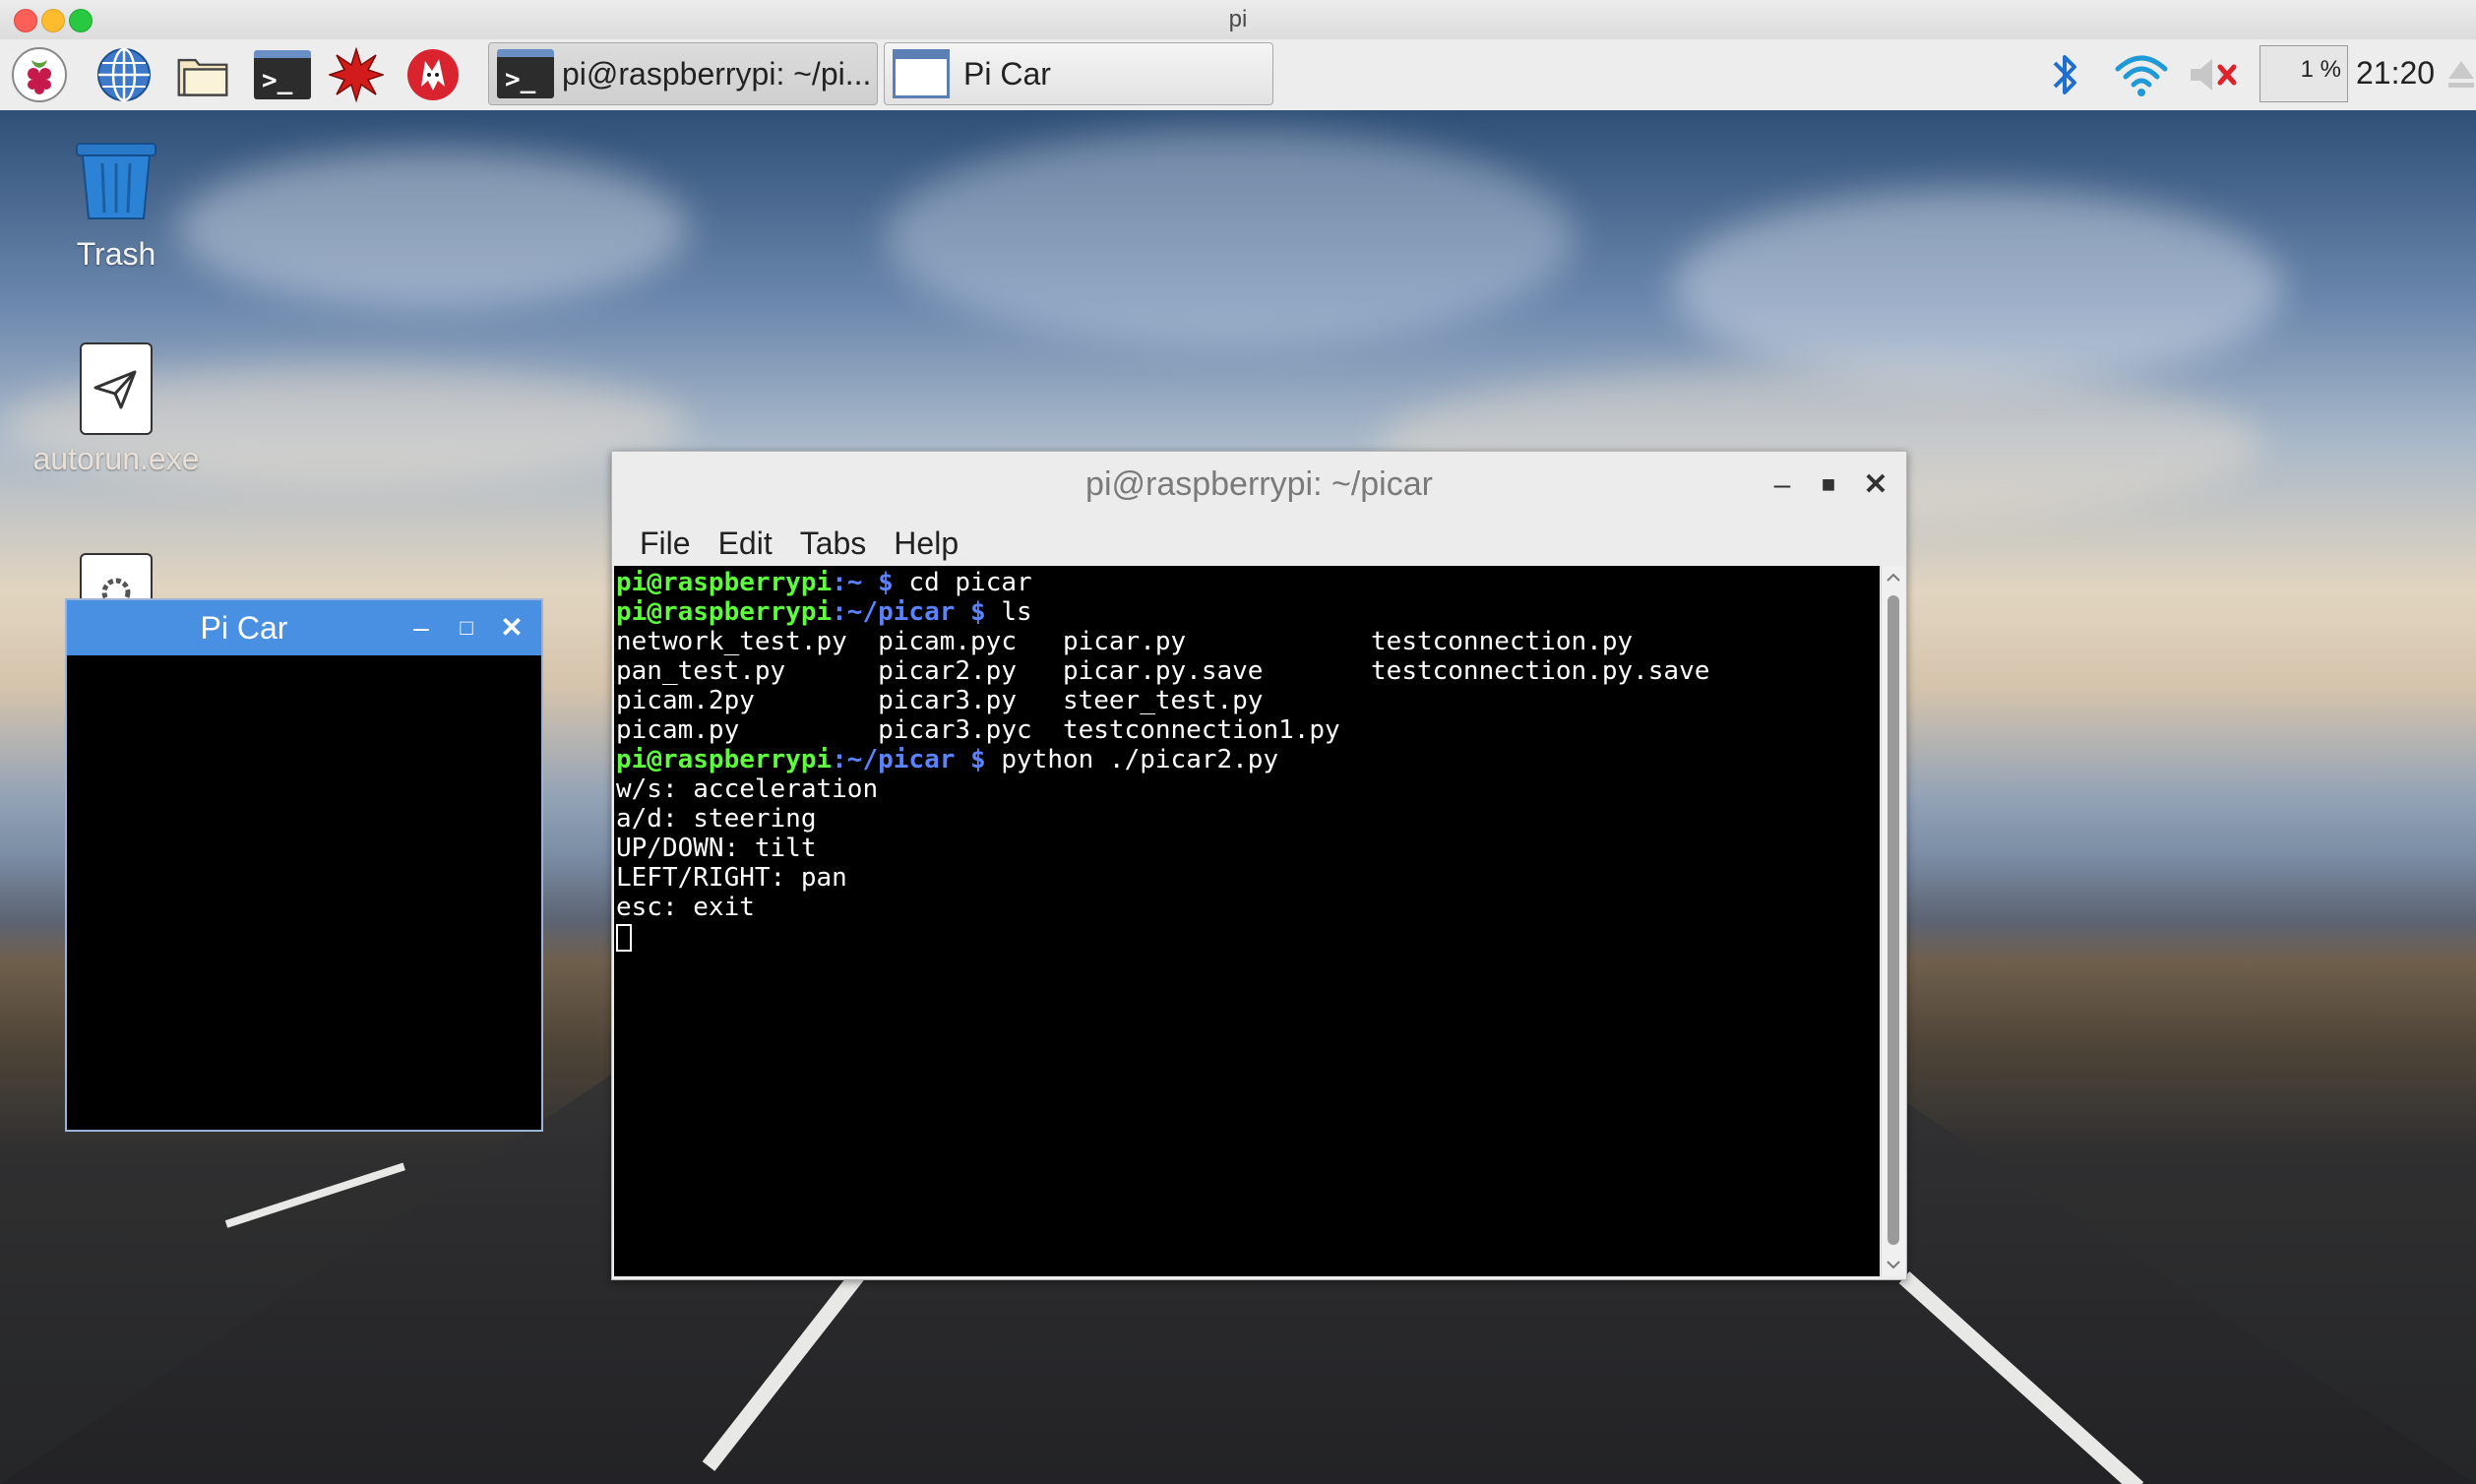  What do you see at coordinates (1078, 74) in the screenshot?
I see `taskbar-task-picar: Pi Car` at bounding box center [1078, 74].